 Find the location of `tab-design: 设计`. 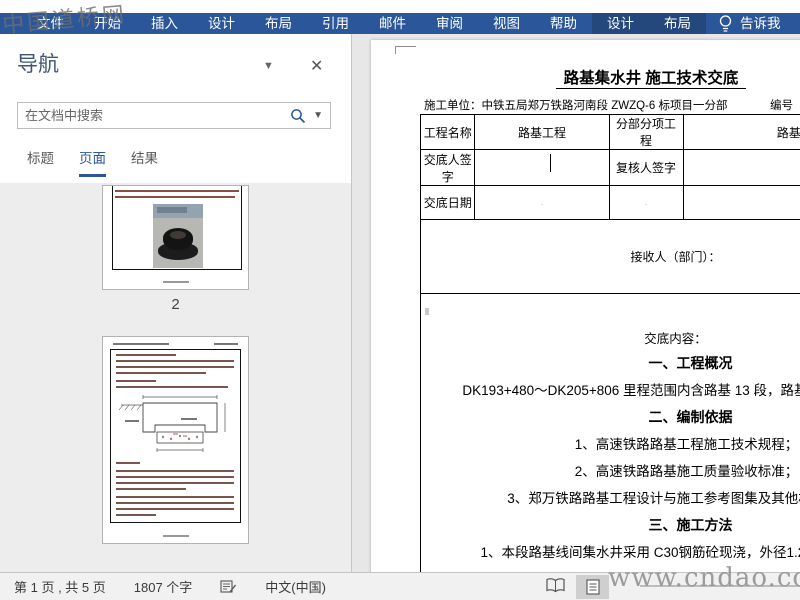

tab-design: 设计 is located at coordinates (221, 23).